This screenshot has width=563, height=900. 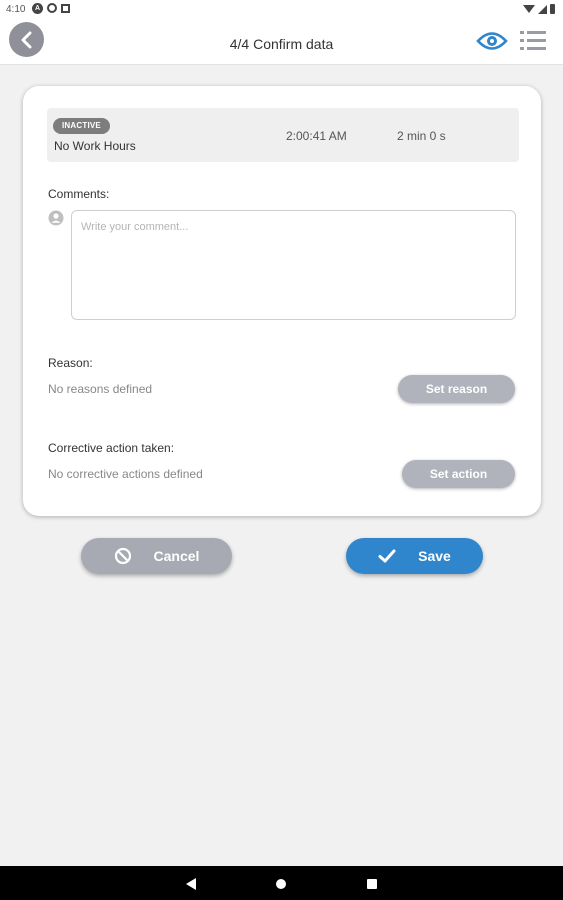 I want to click on cancel-label: Cancel, so click(x=176, y=556).